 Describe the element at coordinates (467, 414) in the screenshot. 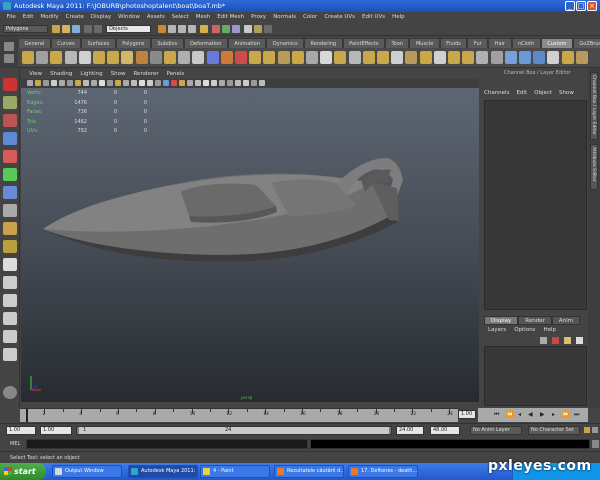

I see `current-frame-field: 1.00` at that location.